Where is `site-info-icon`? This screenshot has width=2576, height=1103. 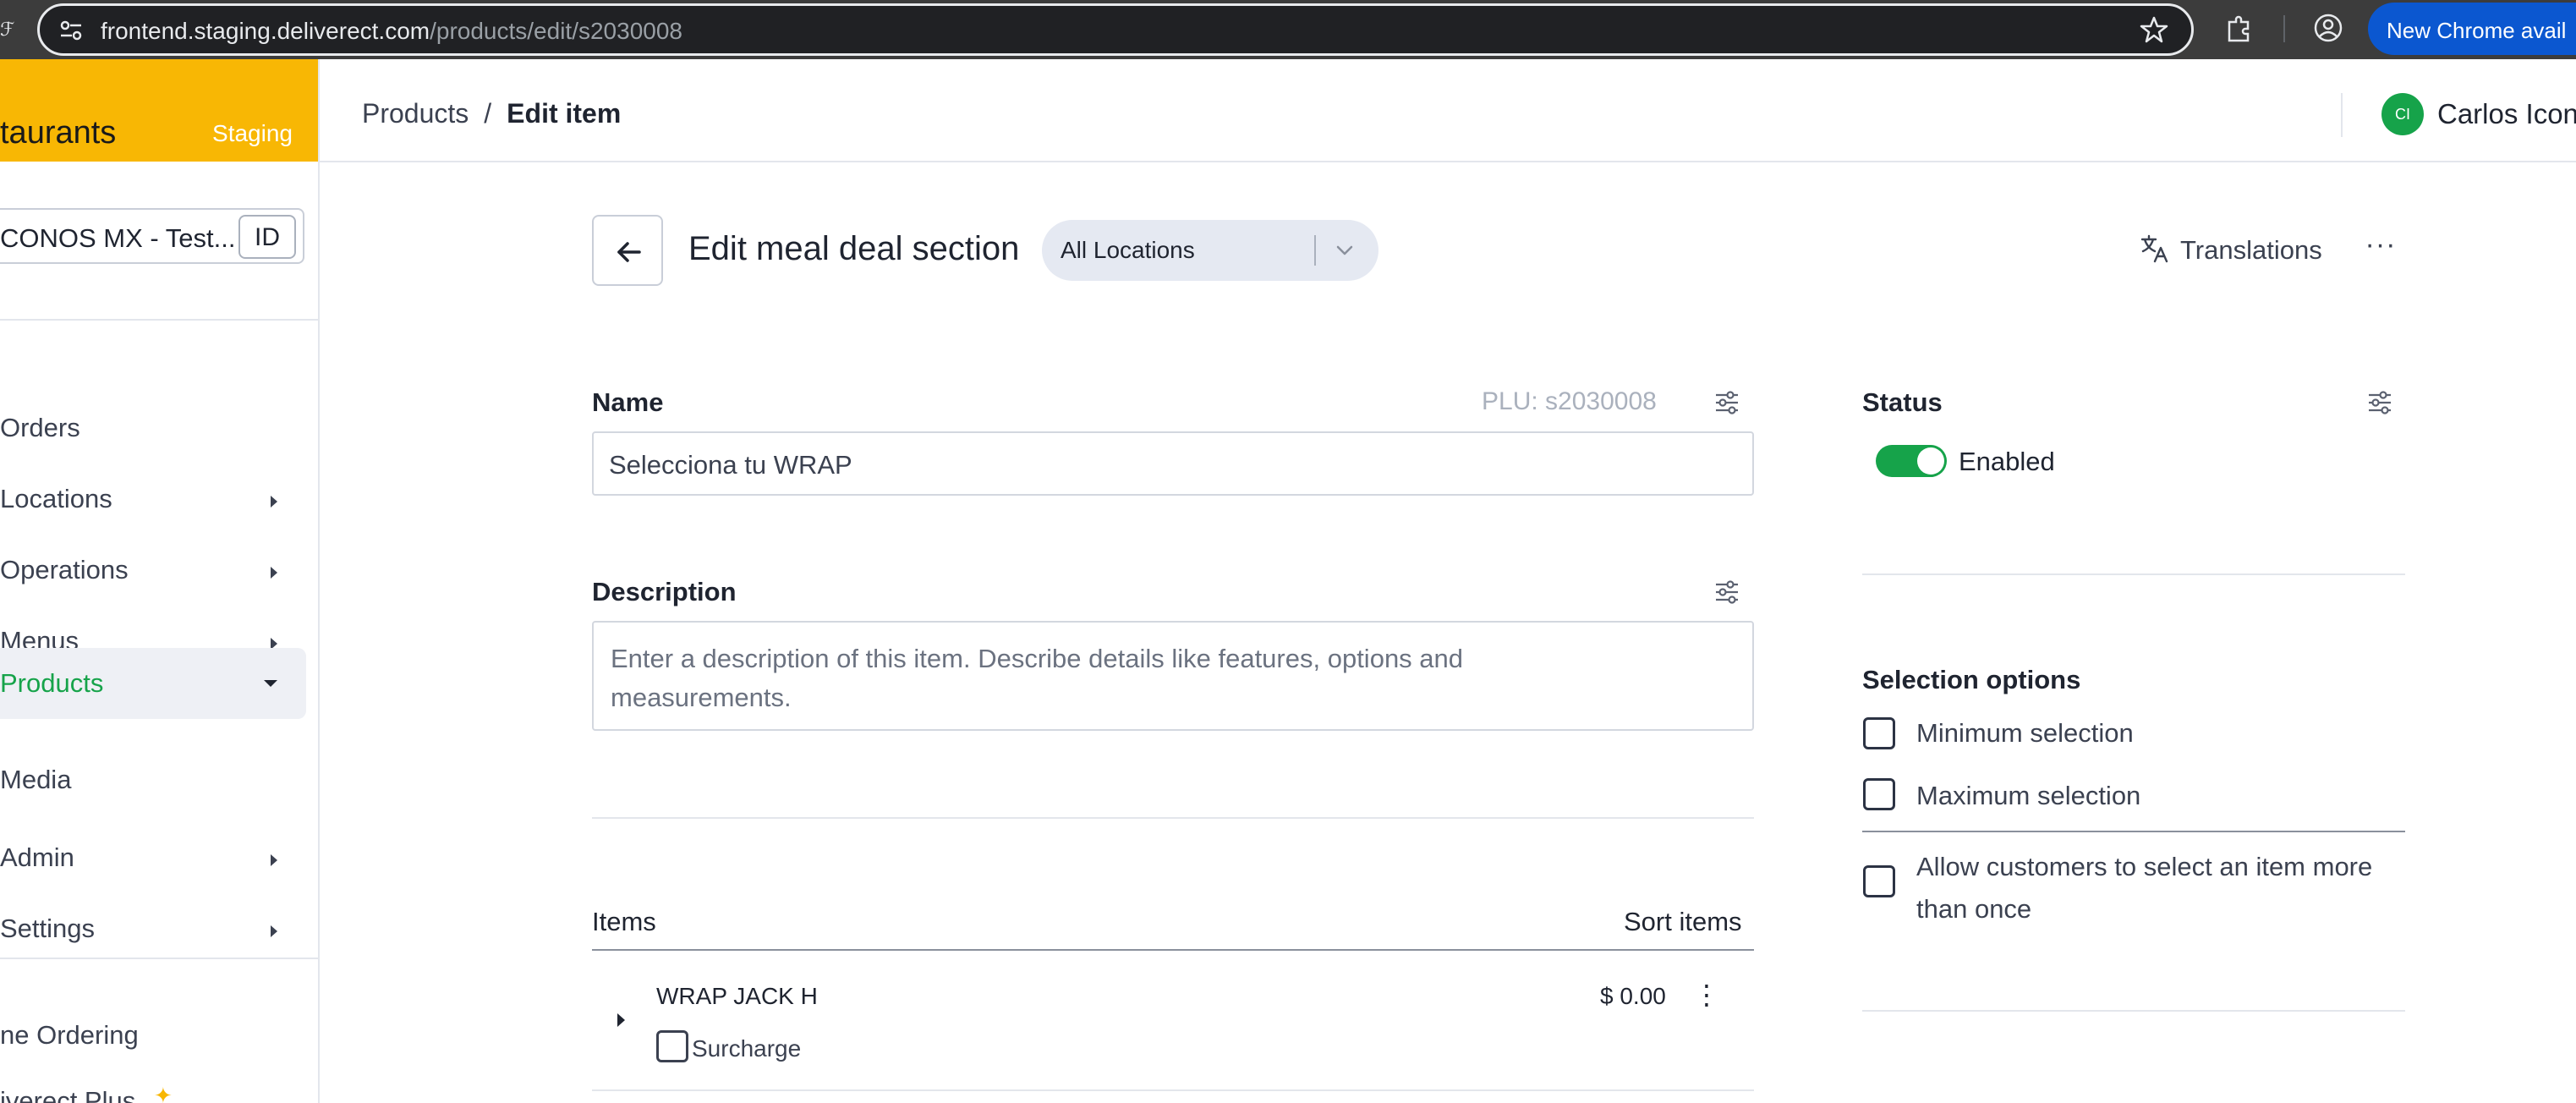 site-info-icon is located at coordinates (71, 30).